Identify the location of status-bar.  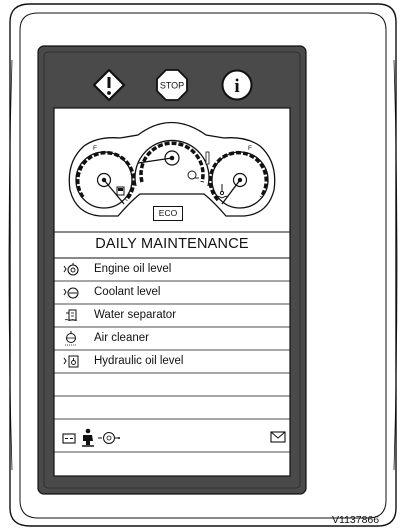
(172, 439).